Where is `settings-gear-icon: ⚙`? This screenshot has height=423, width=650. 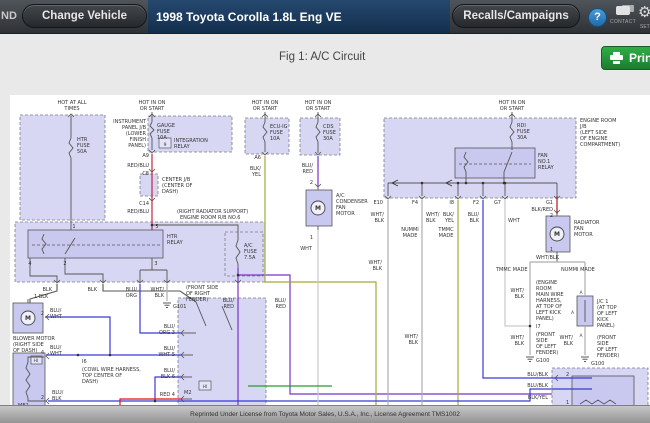 settings-gear-icon: ⚙ is located at coordinates (644, 12).